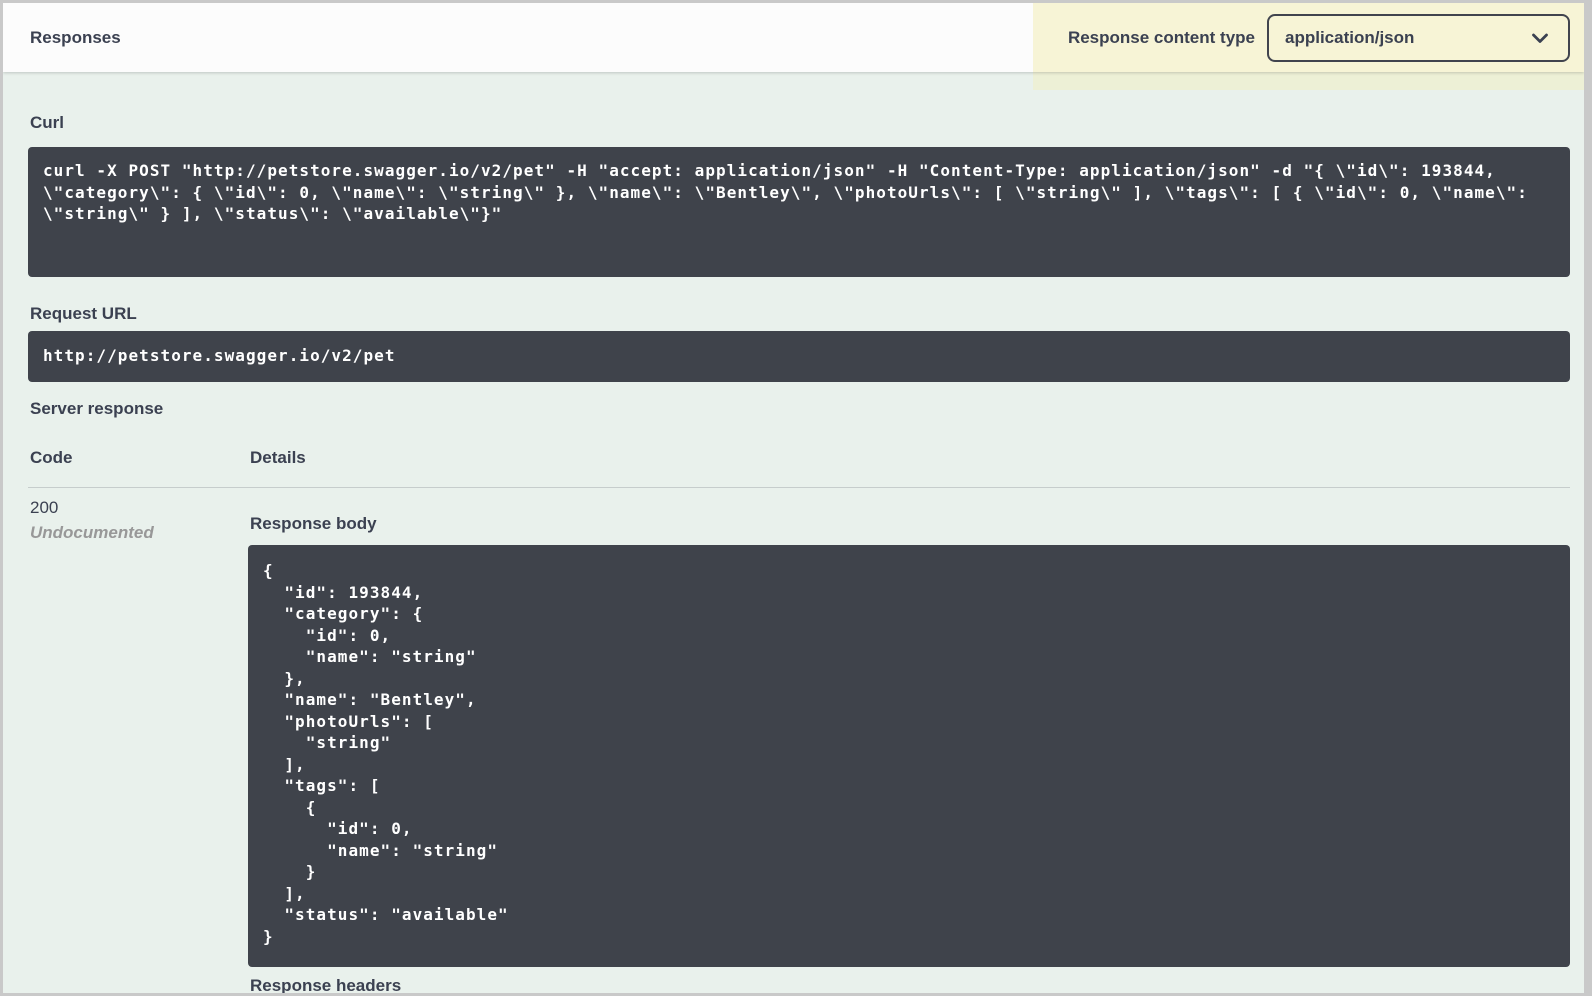  Describe the element at coordinates (326, 984) in the screenshot. I see `response-headers-heading: Response headers` at that location.